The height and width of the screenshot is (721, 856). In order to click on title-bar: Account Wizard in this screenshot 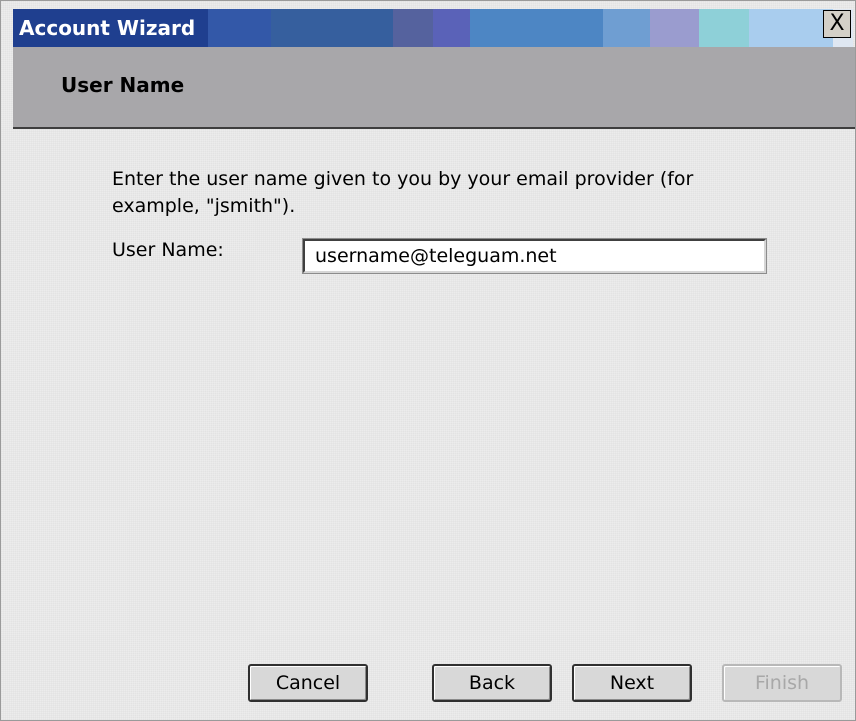, I will do `click(433, 28)`.